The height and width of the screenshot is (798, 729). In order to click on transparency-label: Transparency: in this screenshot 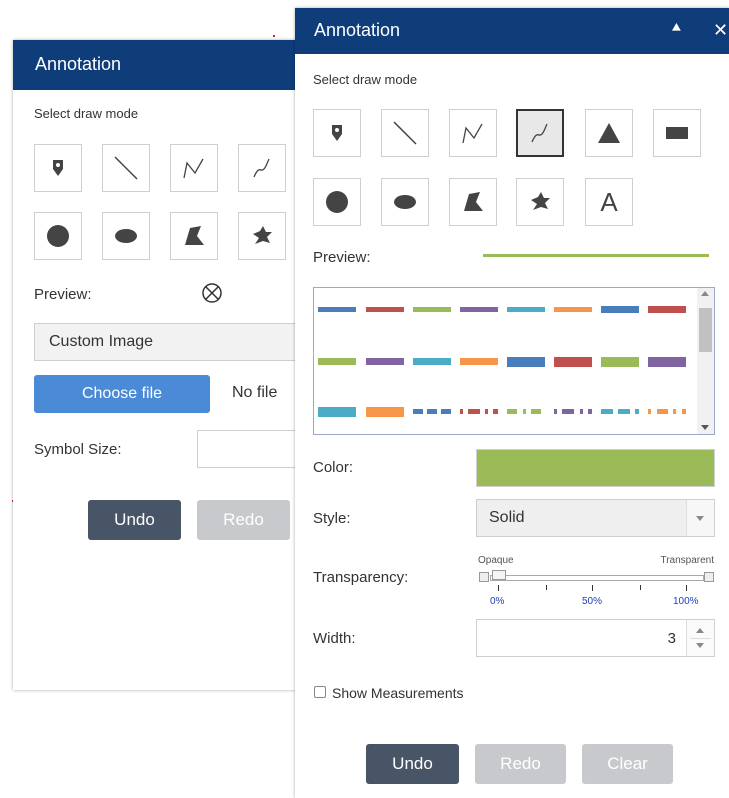, I will do `click(361, 577)`.